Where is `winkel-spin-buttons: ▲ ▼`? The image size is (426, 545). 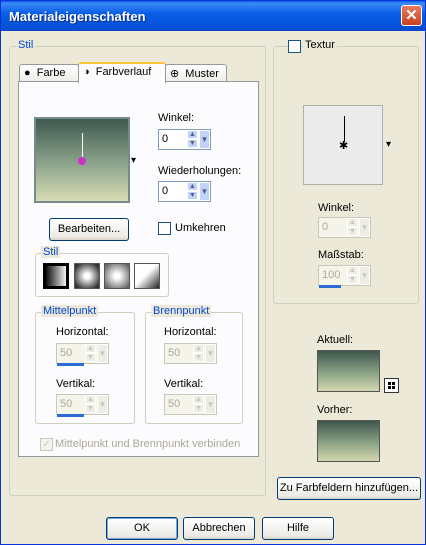 winkel-spin-buttons: ▲ ▼ is located at coordinates (192, 139).